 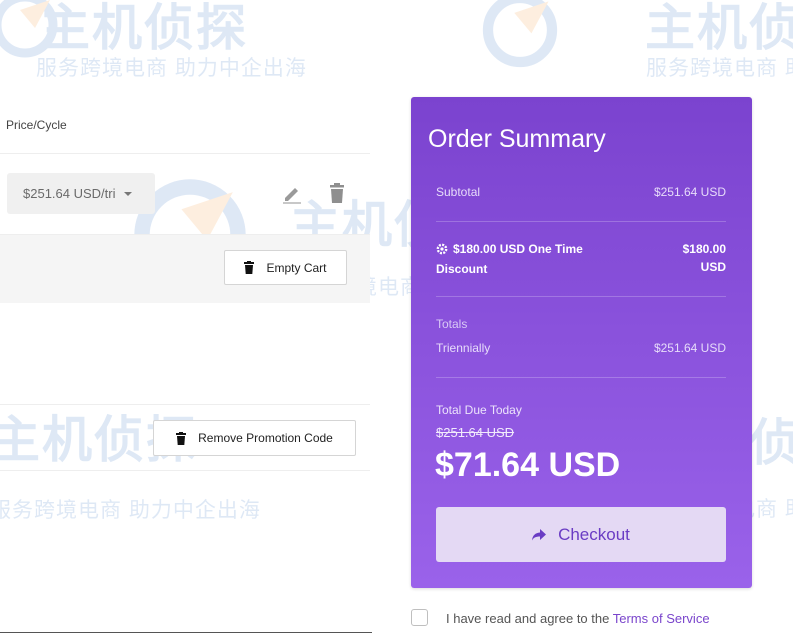 I want to click on totals-label: Totals, so click(x=452, y=324).